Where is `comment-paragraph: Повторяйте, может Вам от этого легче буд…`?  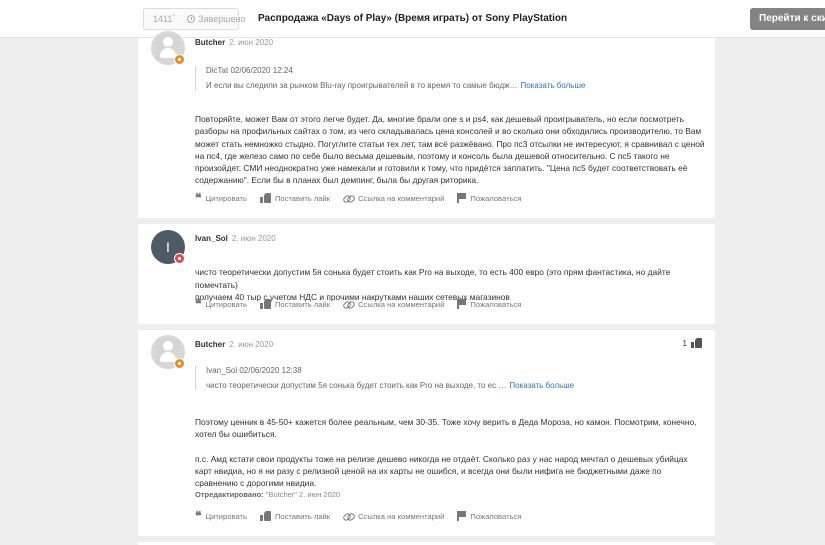 comment-paragraph: Повторяйте, может Вам от этого легче буд… is located at coordinates (450, 150).